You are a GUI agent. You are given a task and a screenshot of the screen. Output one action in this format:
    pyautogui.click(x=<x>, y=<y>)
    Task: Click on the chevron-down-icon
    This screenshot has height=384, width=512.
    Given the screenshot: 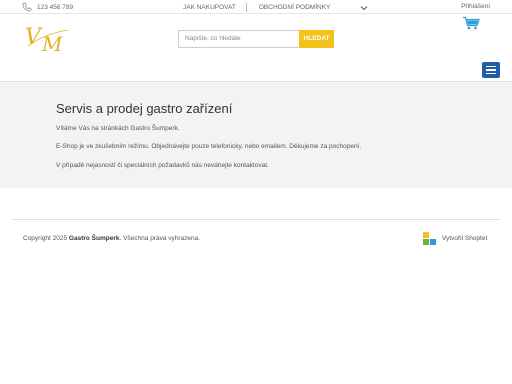 What is the action you would take?
    pyautogui.click(x=364, y=8)
    